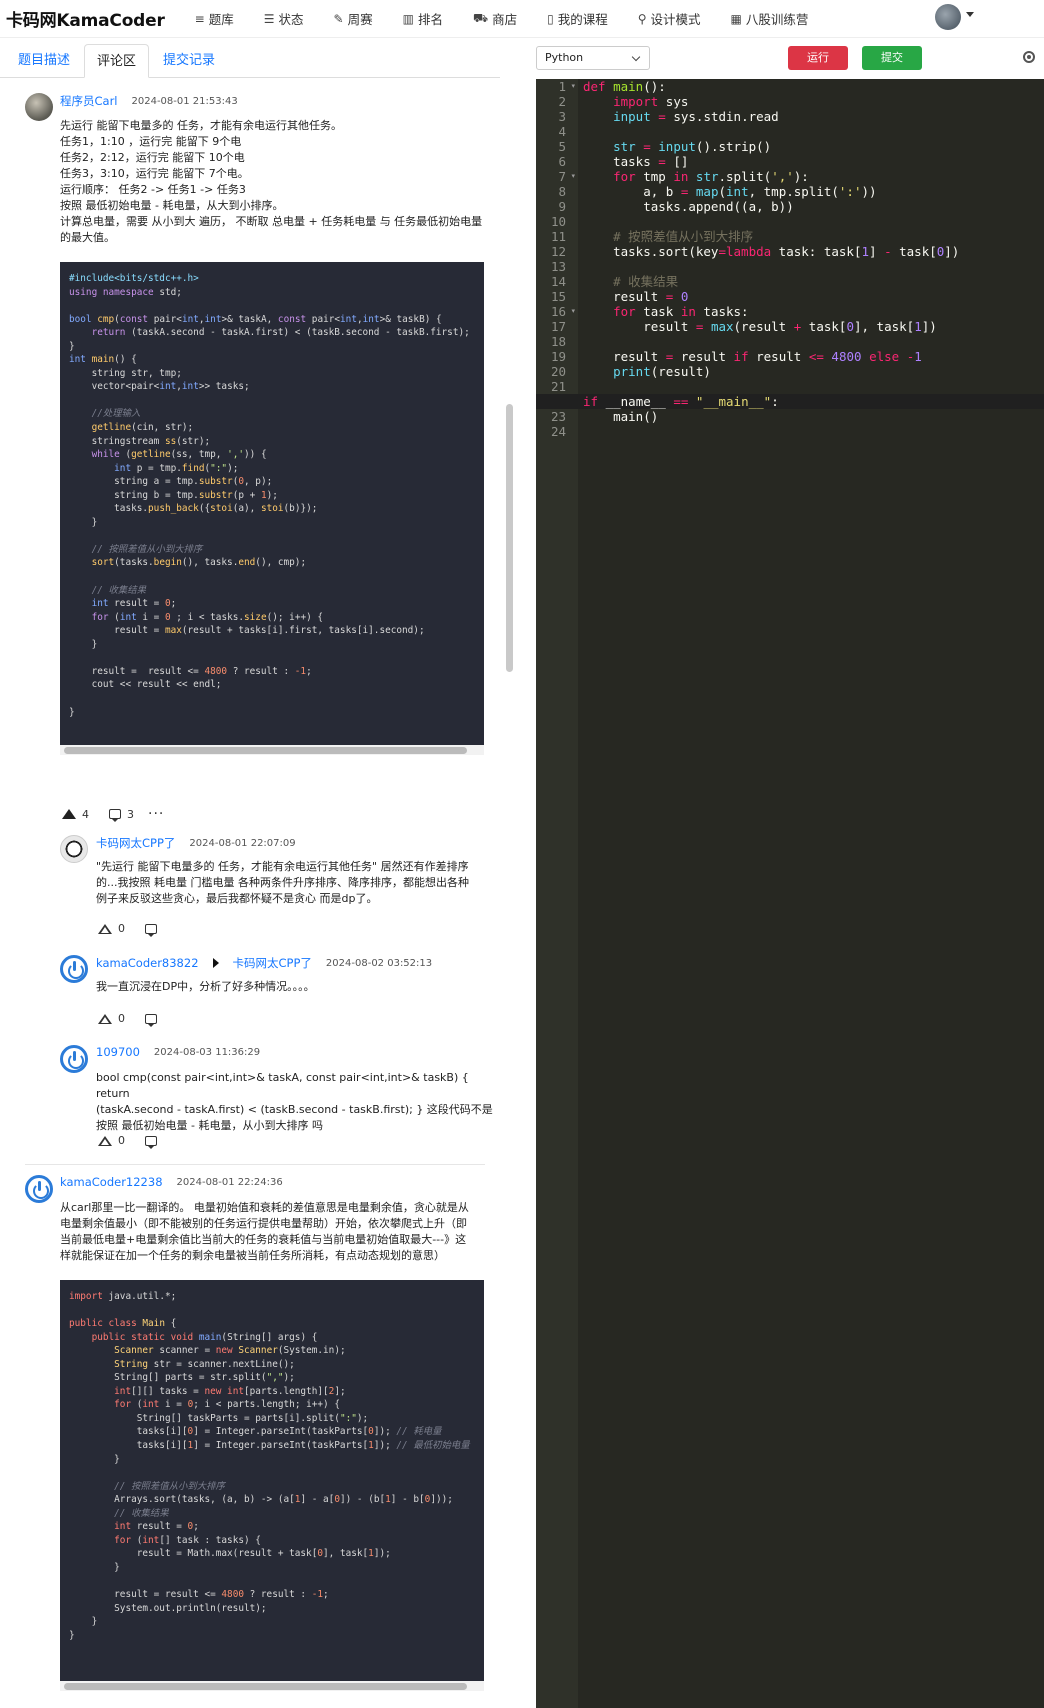 The image size is (1044, 1708). What do you see at coordinates (199, 18) in the screenshot?
I see `list-icon: ≡` at bounding box center [199, 18].